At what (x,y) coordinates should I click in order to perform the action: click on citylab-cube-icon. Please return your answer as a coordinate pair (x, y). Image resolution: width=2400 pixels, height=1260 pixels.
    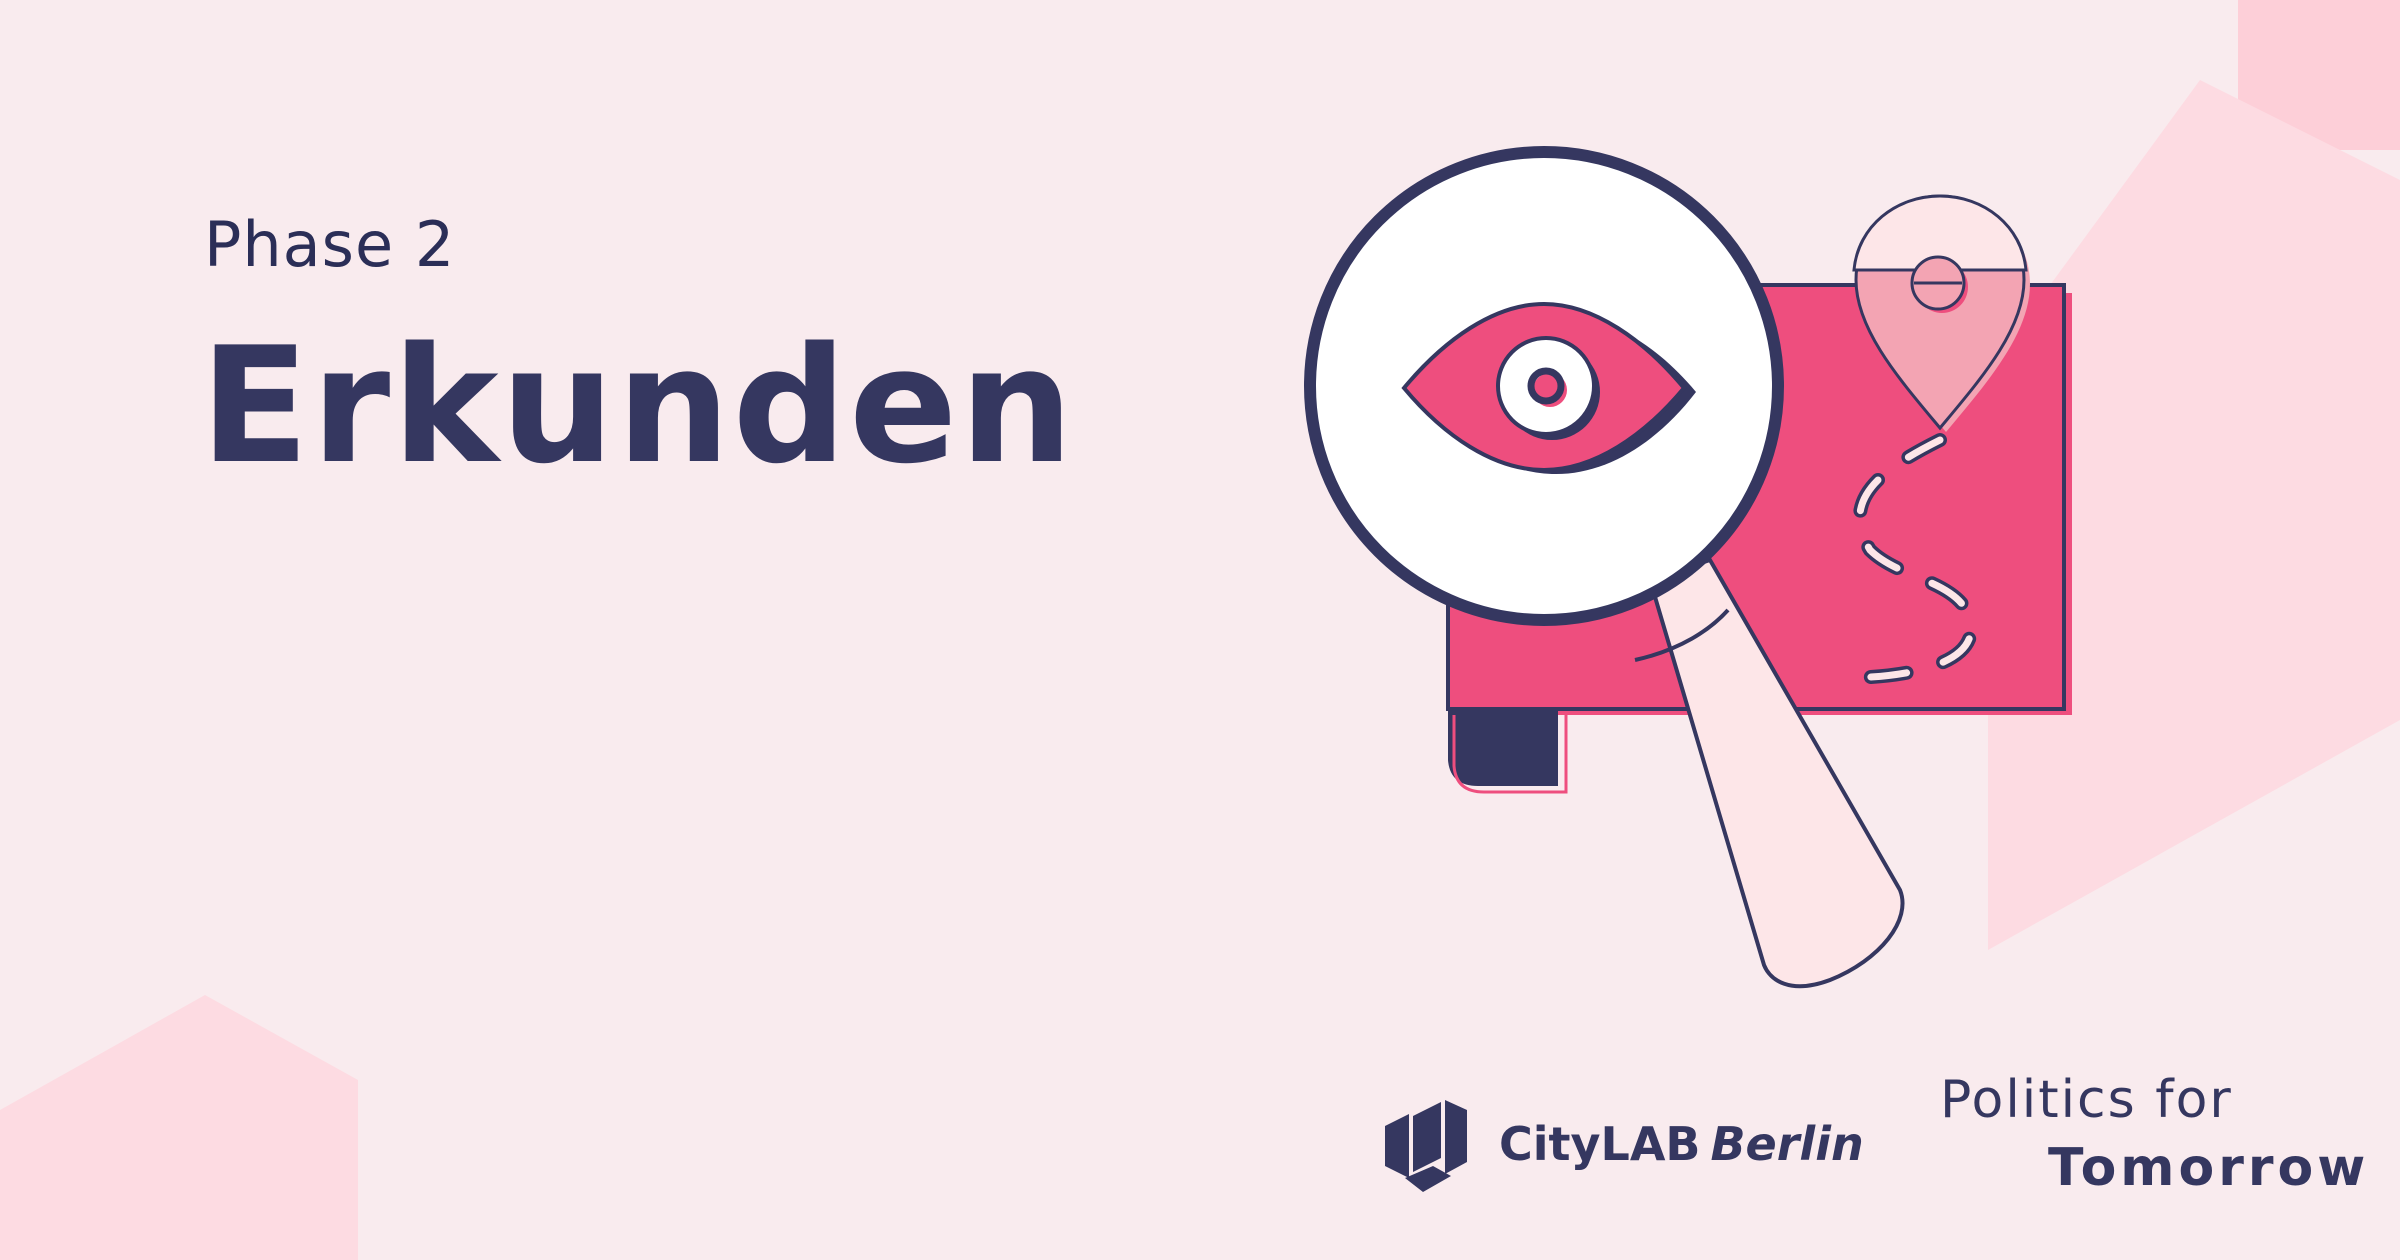
    Looking at the image, I should click on (1426, 1146).